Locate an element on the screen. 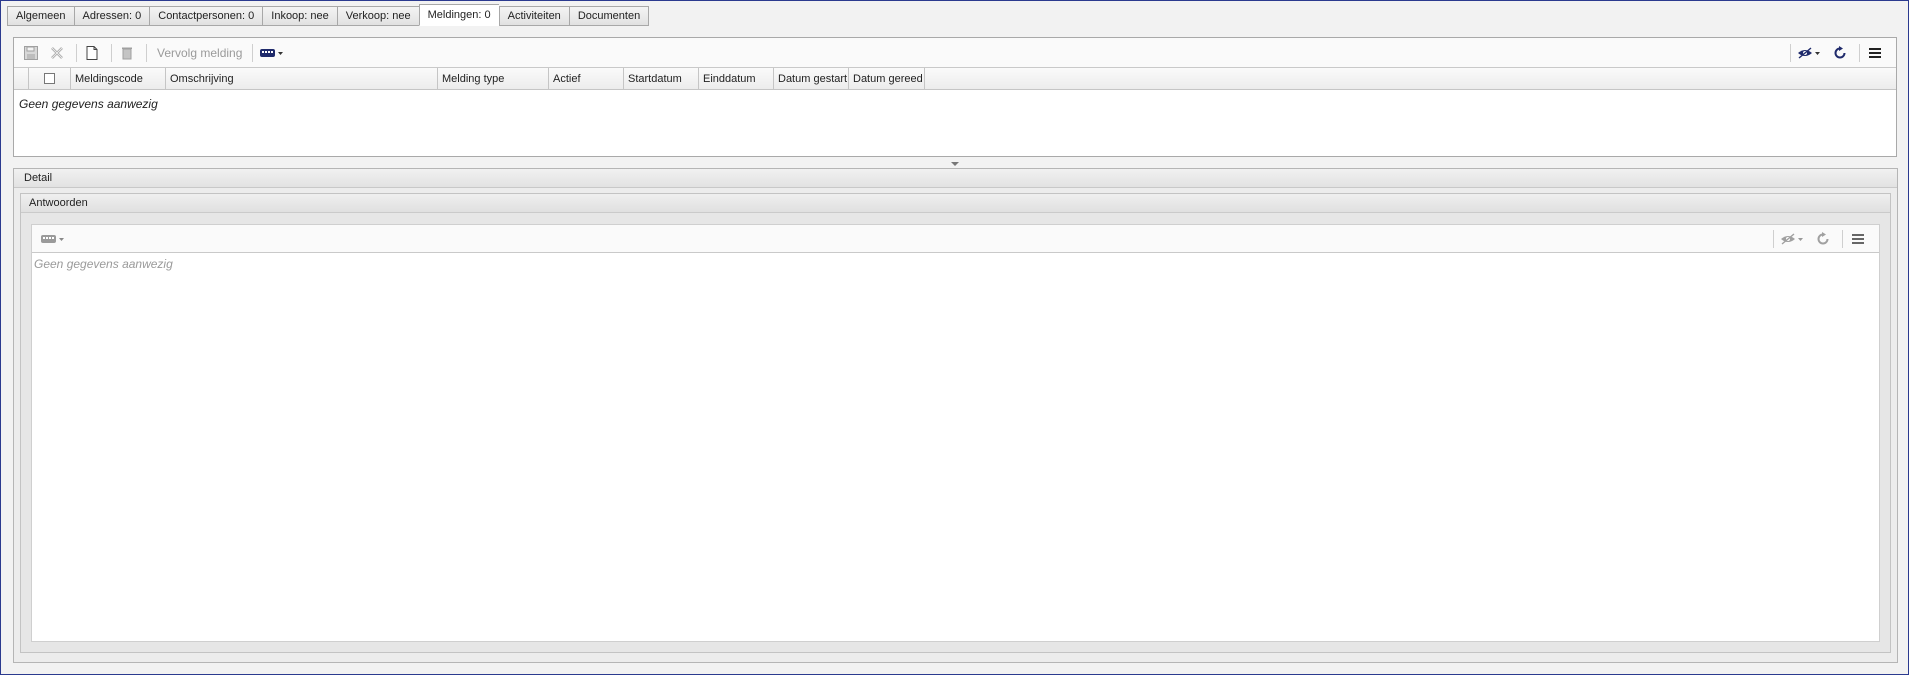 The width and height of the screenshot is (1909, 675). tab-meldingen: Meldingen: 0 is located at coordinates (458, 15).